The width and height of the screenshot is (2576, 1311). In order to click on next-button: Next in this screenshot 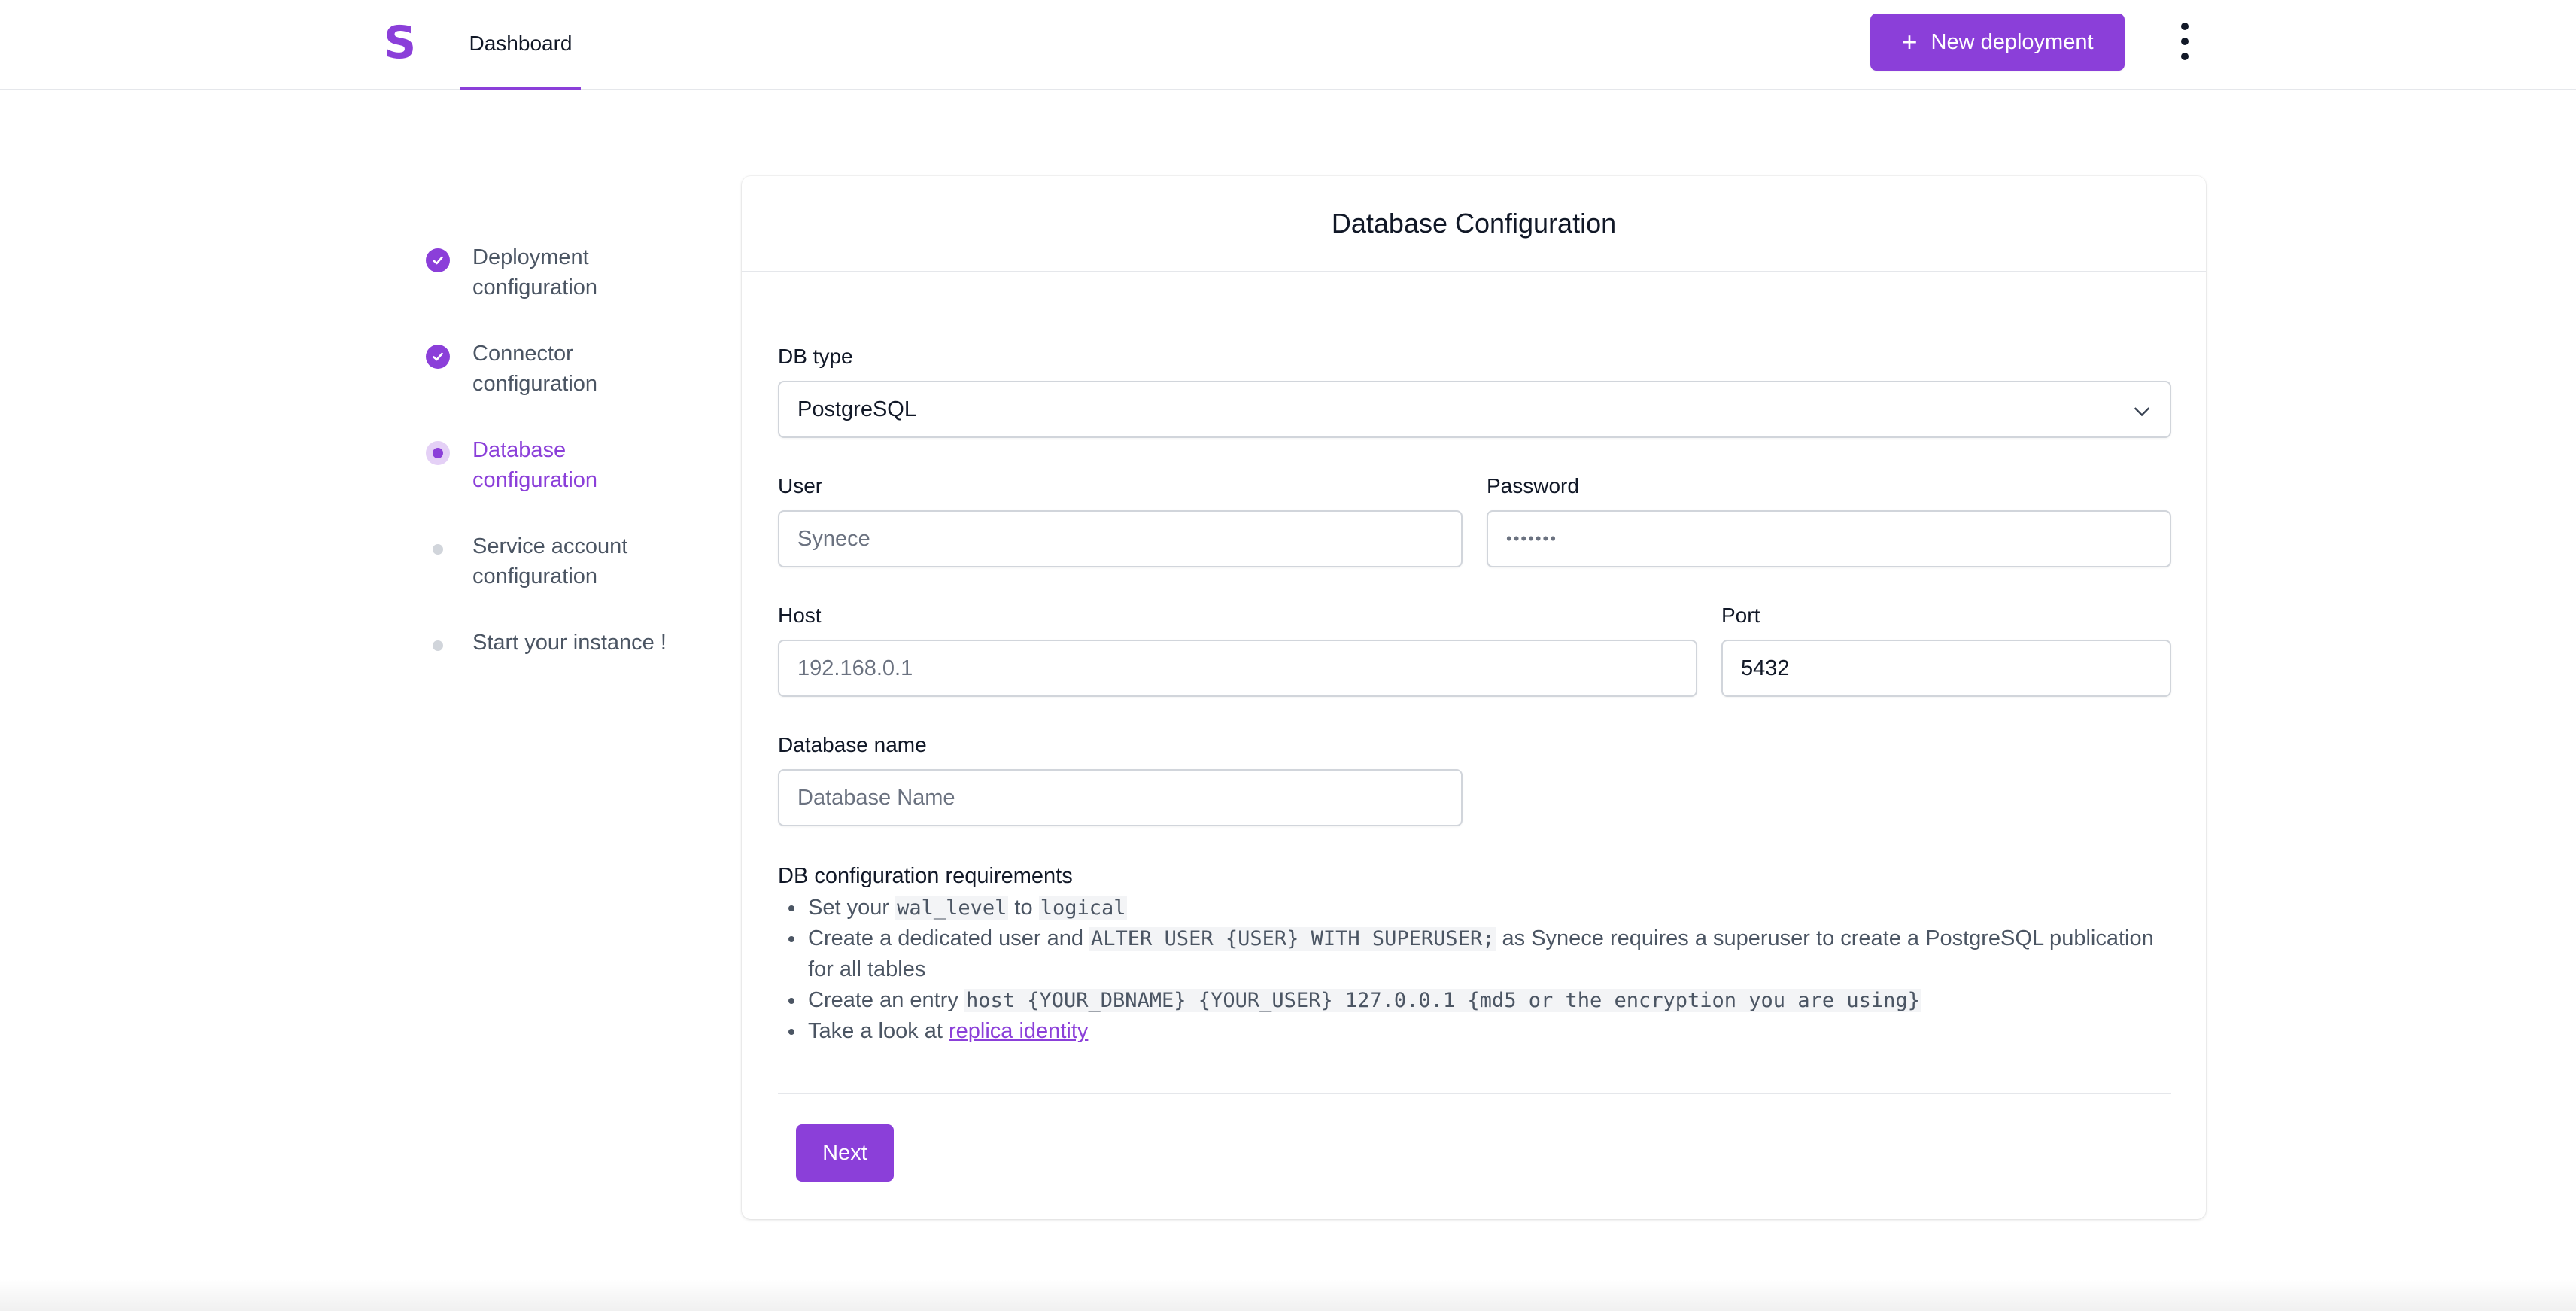, I will do `click(845, 1153)`.